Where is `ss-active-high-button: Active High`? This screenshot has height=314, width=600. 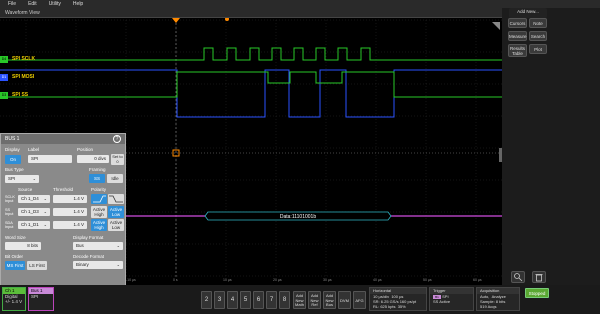 ss-active-high-button: Active High is located at coordinates (99, 212).